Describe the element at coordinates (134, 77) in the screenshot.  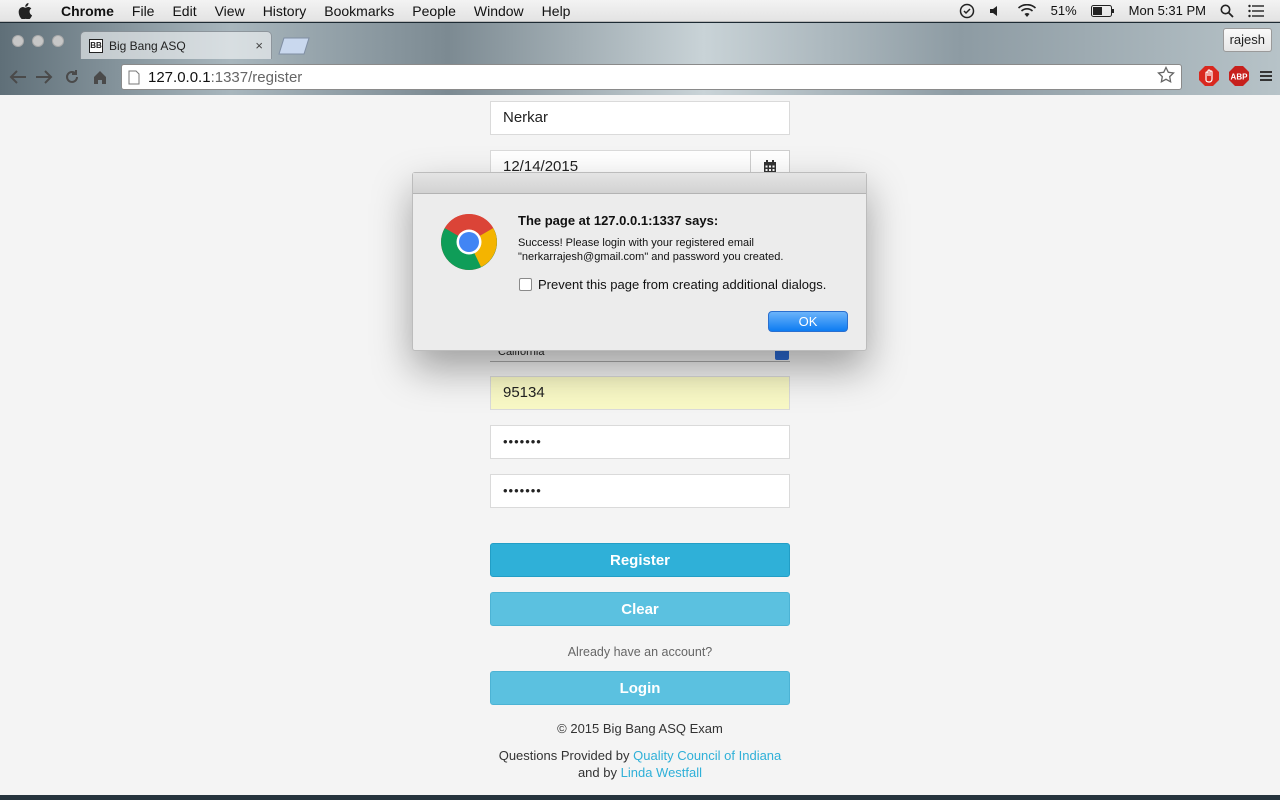
I see `page-icon` at that location.